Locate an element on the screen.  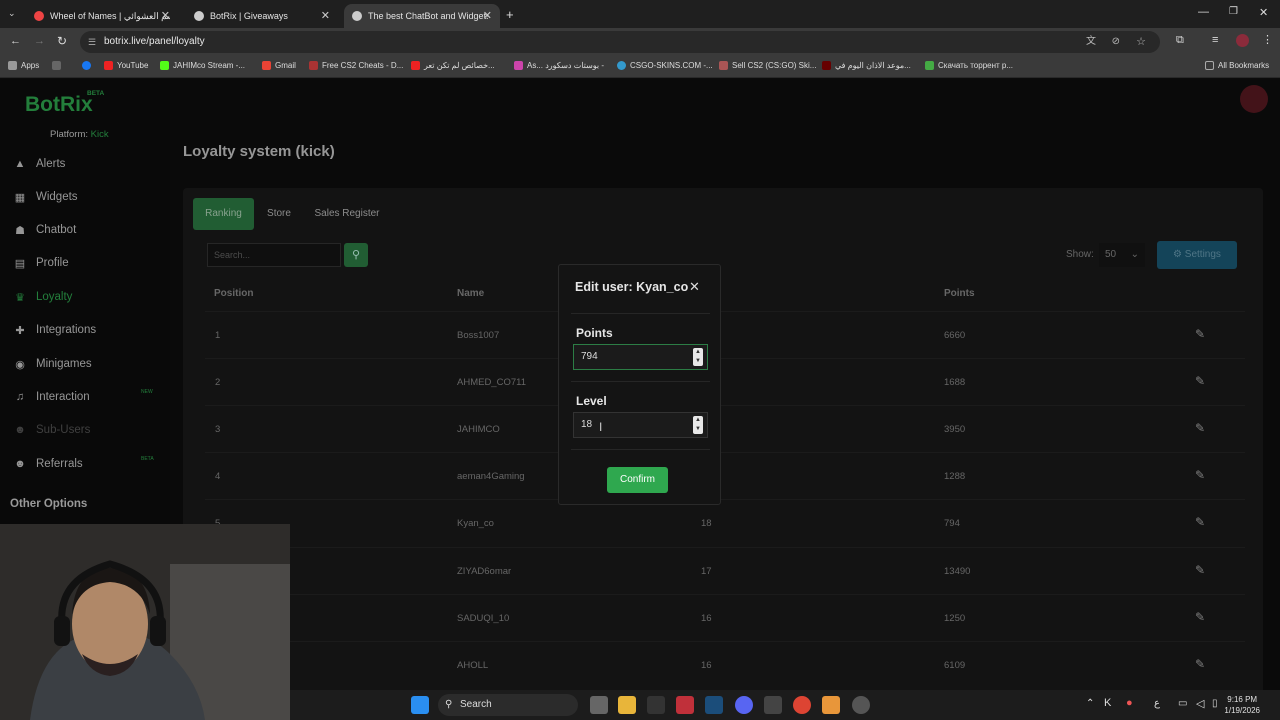
task-view-icon is located at coordinates (599, 705).